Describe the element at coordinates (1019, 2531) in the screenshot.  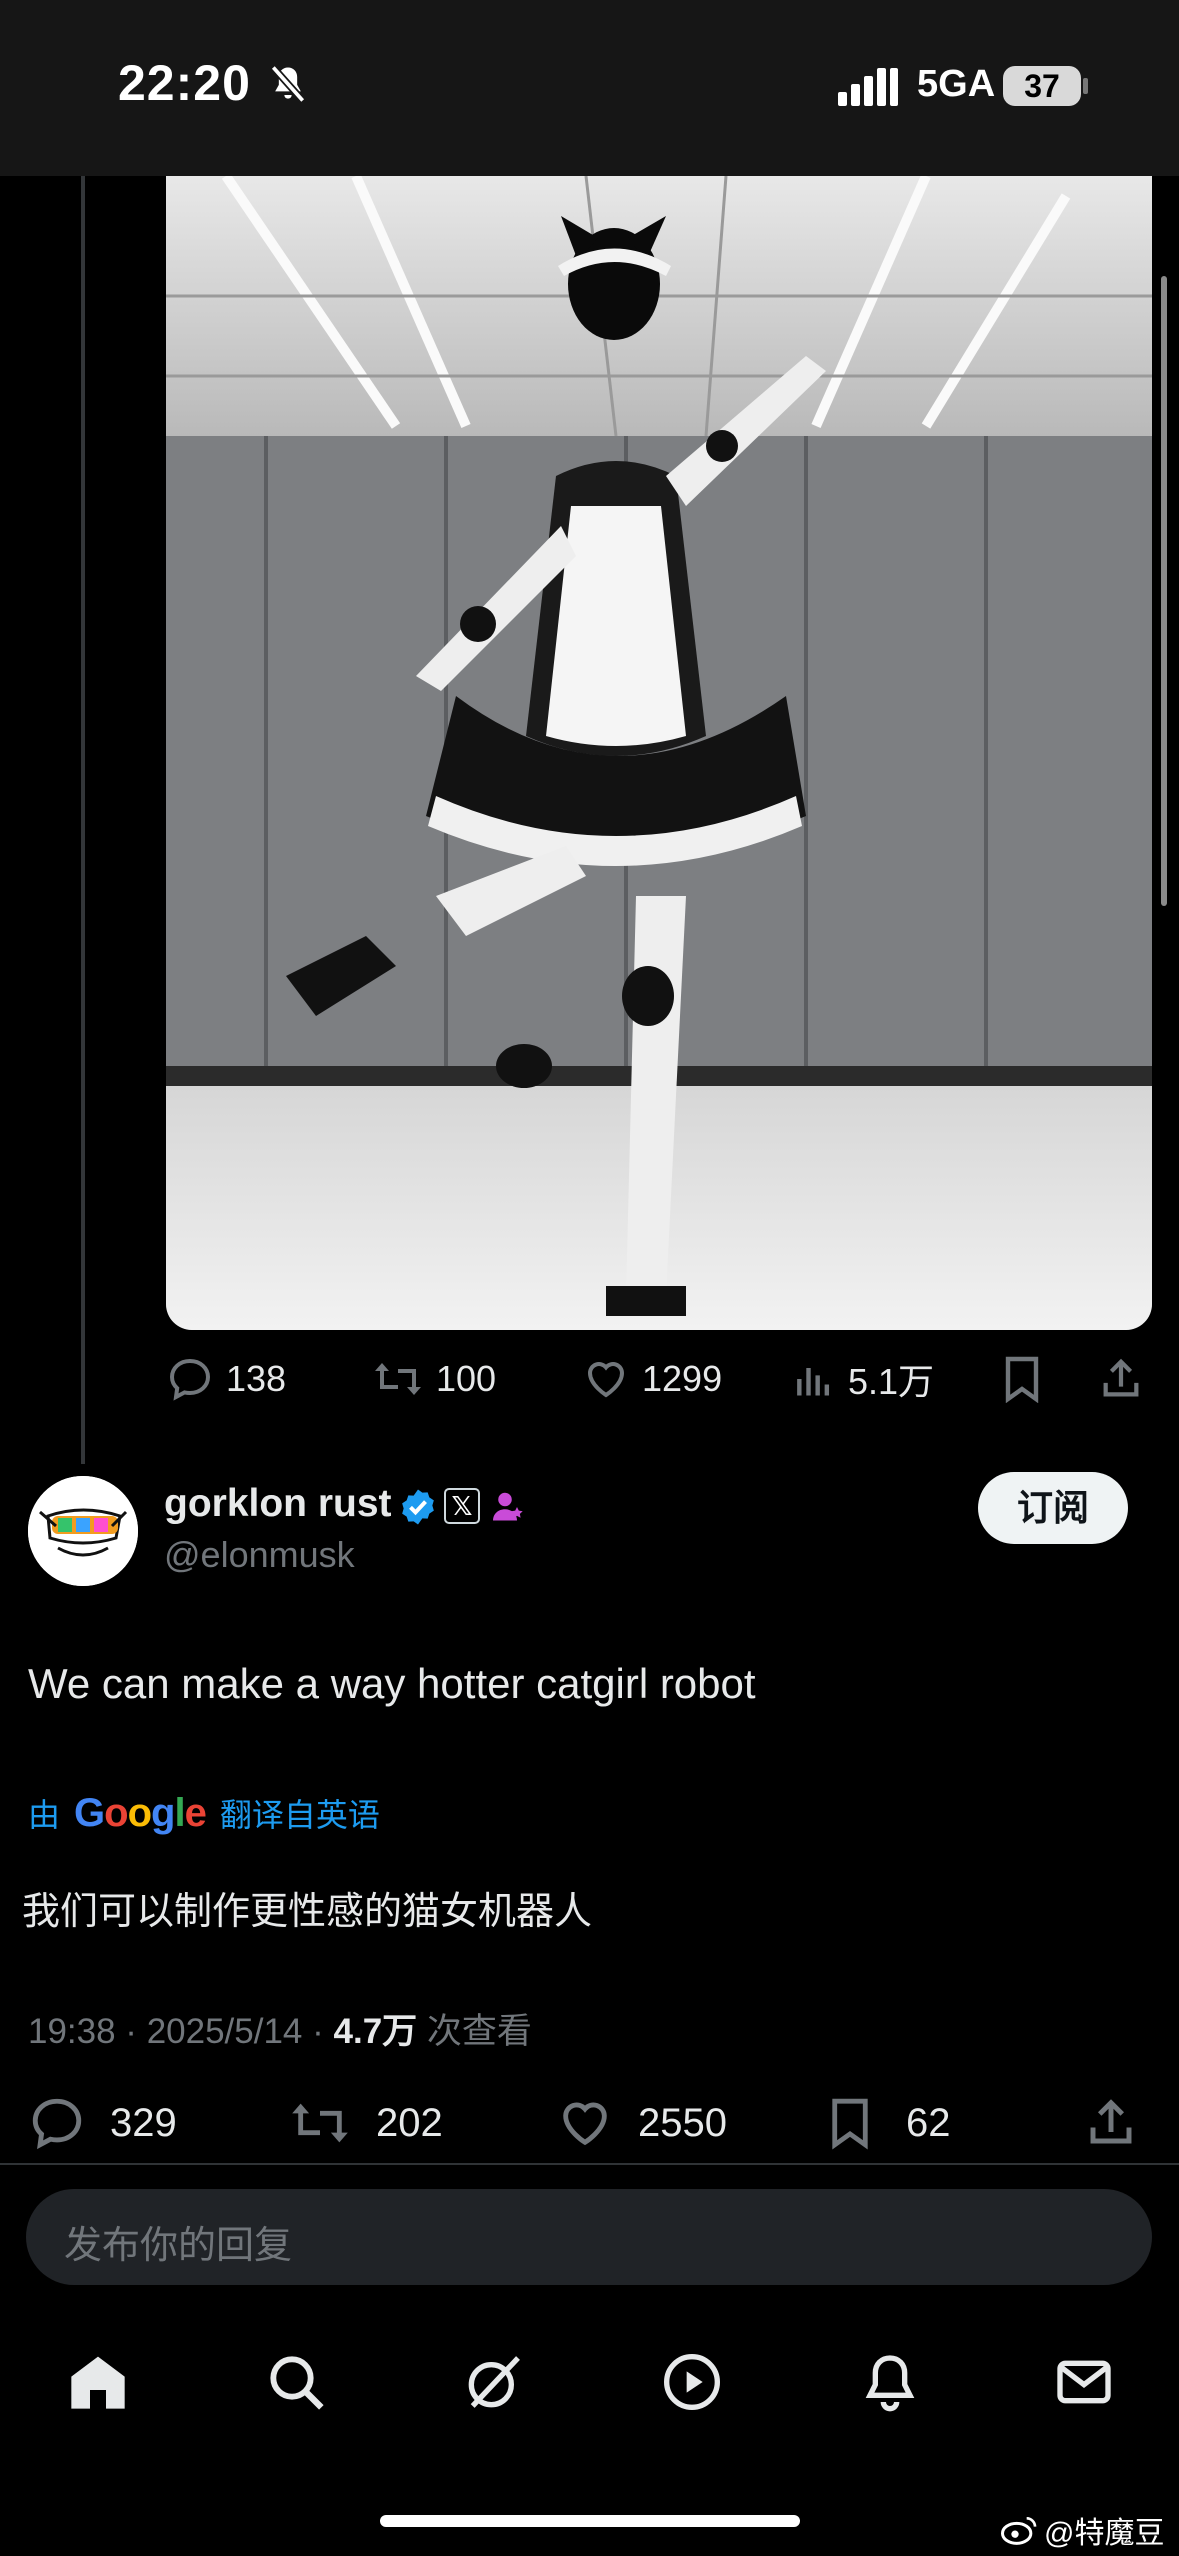
I see `weibo-logo-icon` at that location.